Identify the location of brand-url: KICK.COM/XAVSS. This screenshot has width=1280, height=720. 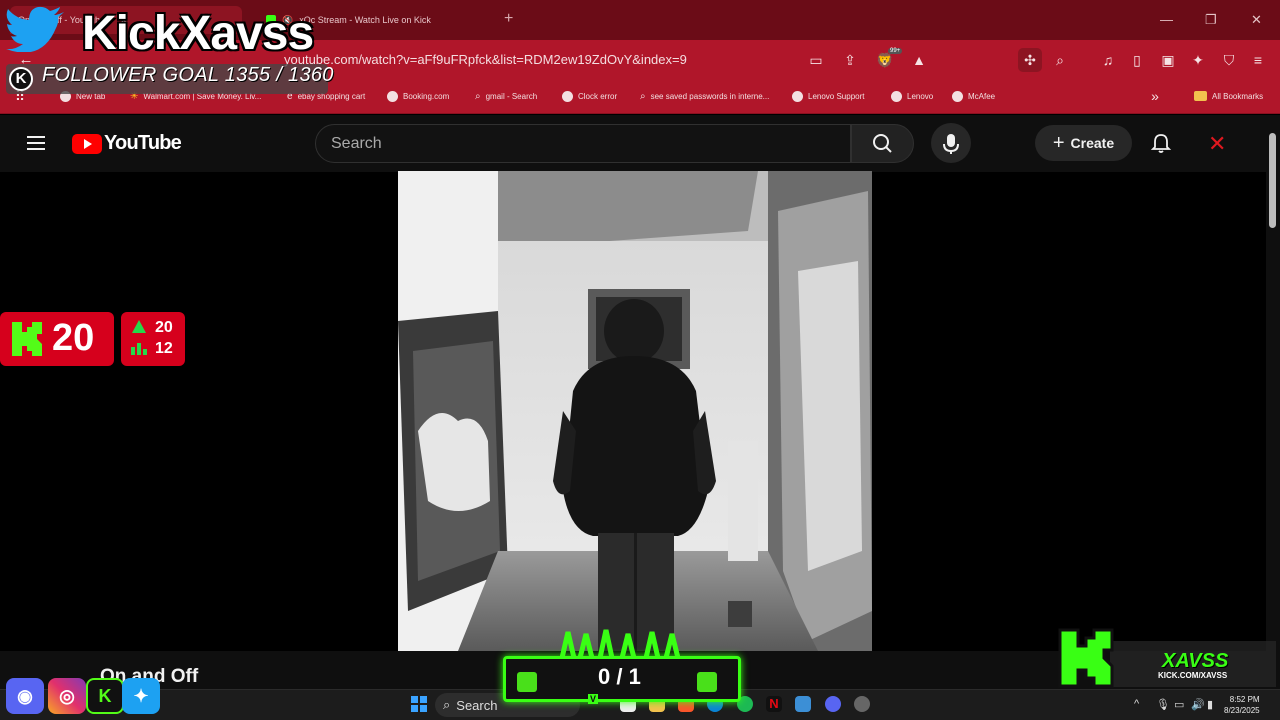
(1193, 675).